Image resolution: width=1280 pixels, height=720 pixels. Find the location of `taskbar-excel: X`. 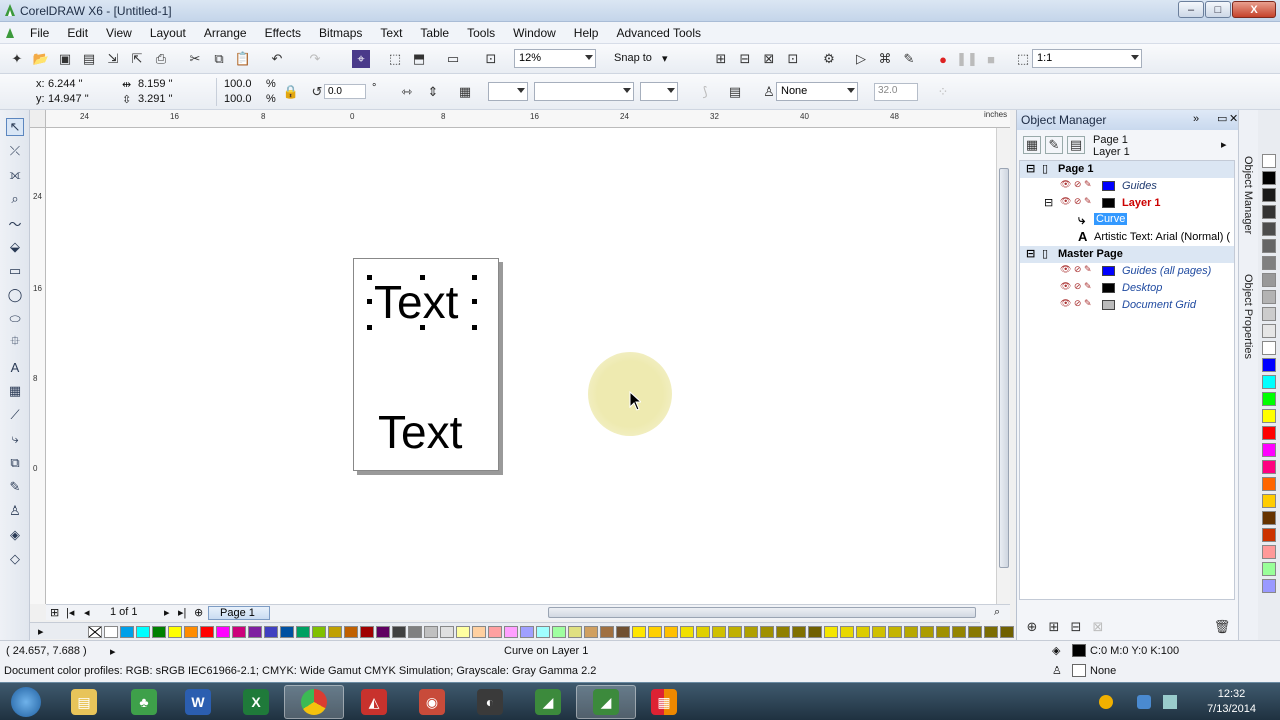

taskbar-excel: X is located at coordinates (256, 702).